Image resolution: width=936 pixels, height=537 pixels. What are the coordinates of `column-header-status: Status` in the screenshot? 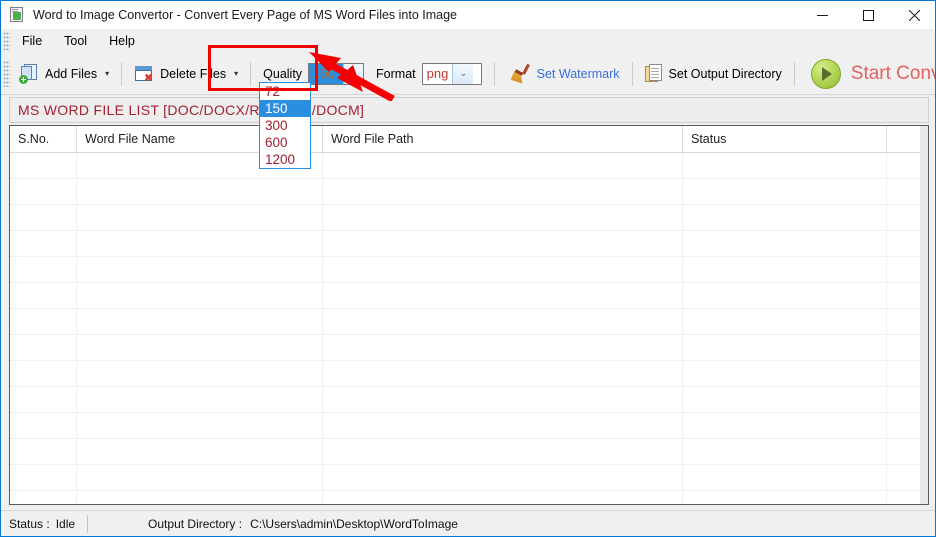 It's located at (785, 139).